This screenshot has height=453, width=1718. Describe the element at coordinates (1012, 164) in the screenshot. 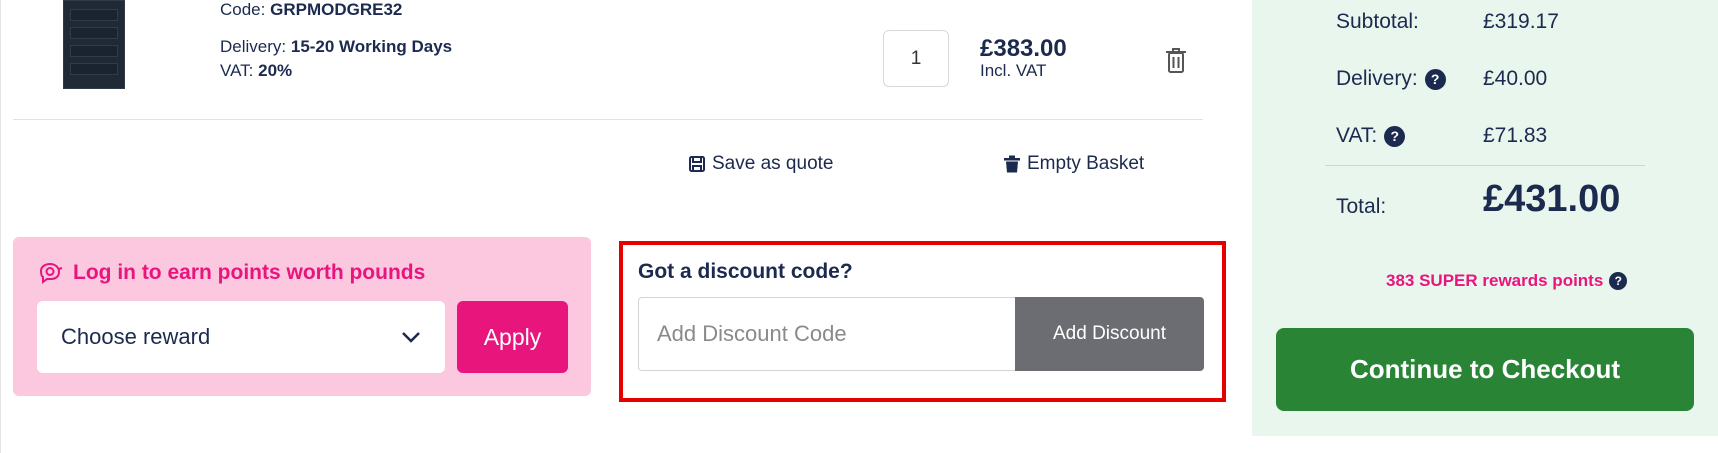

I see `trash-small-icon` at that location.